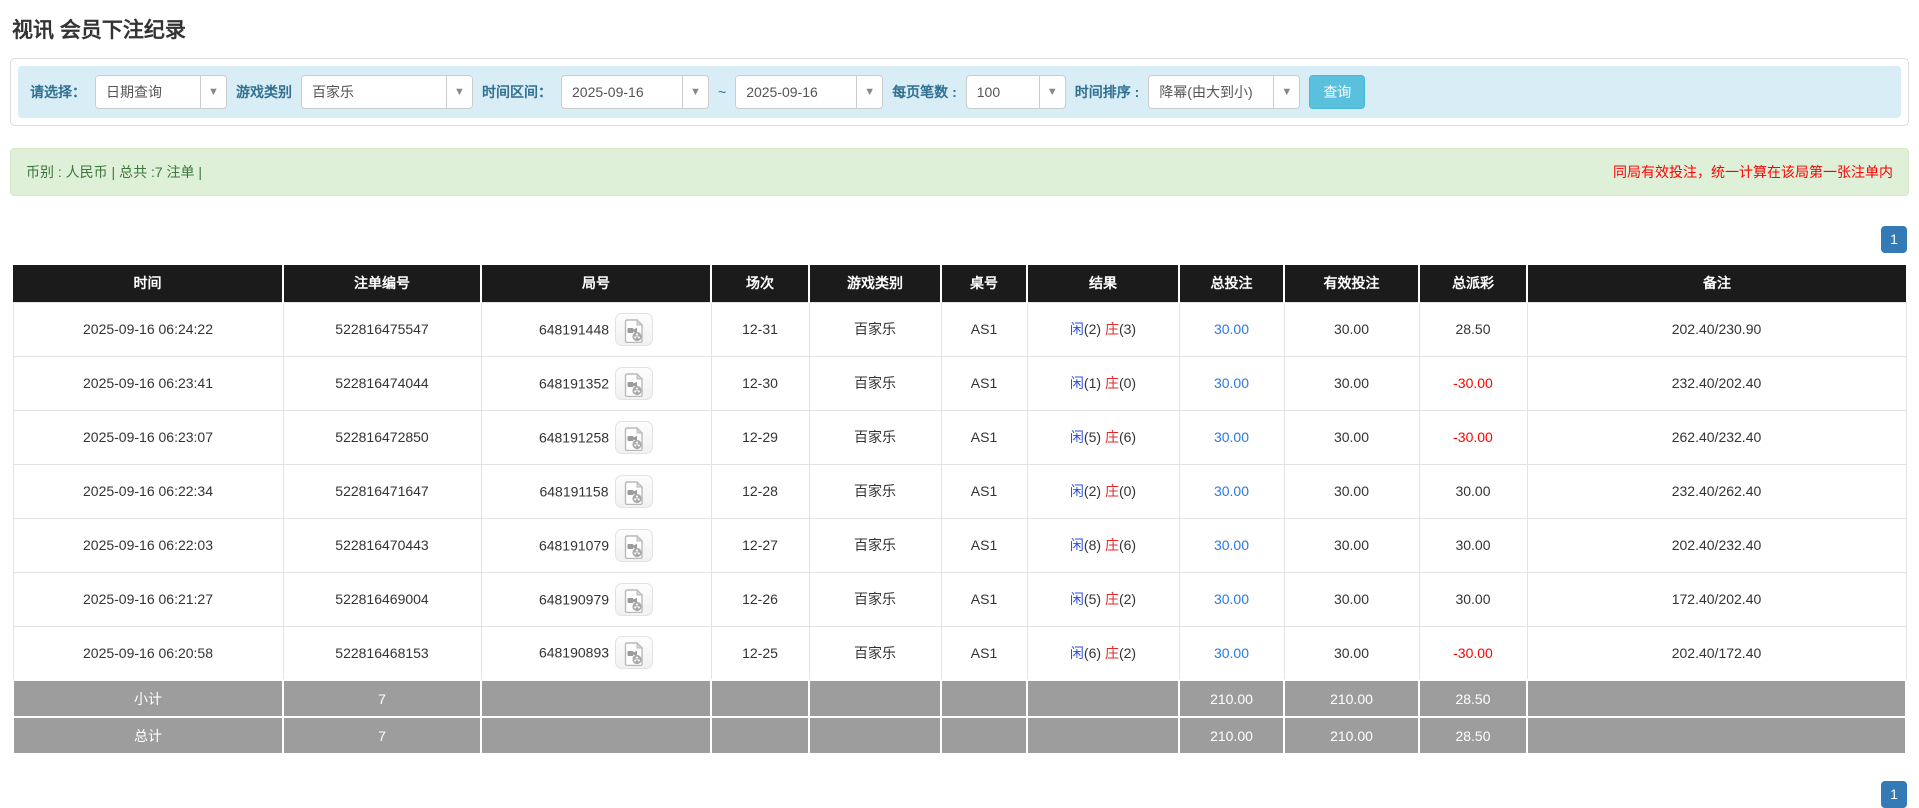 This screenshot has height=808, width=1919. I want to click on sort-order-label: 时间排序 :, so click(1107, 92).